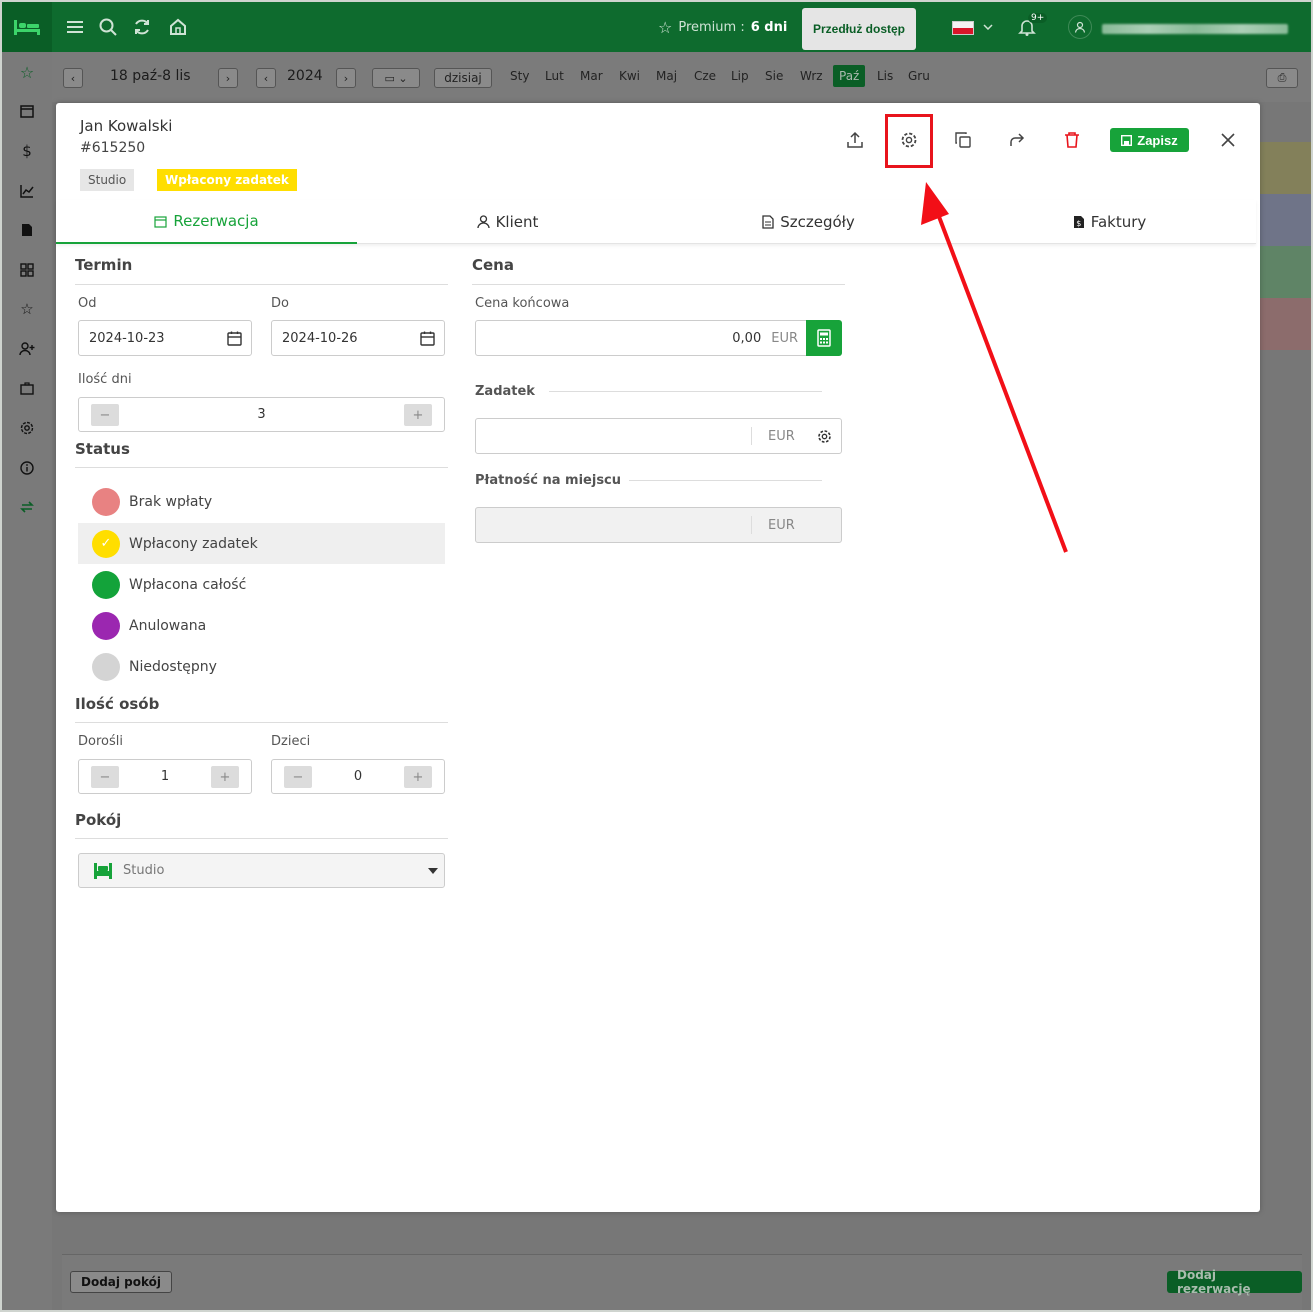 The image size is (1313, 1312). I want to click on gear-icon, so click(824, 436).